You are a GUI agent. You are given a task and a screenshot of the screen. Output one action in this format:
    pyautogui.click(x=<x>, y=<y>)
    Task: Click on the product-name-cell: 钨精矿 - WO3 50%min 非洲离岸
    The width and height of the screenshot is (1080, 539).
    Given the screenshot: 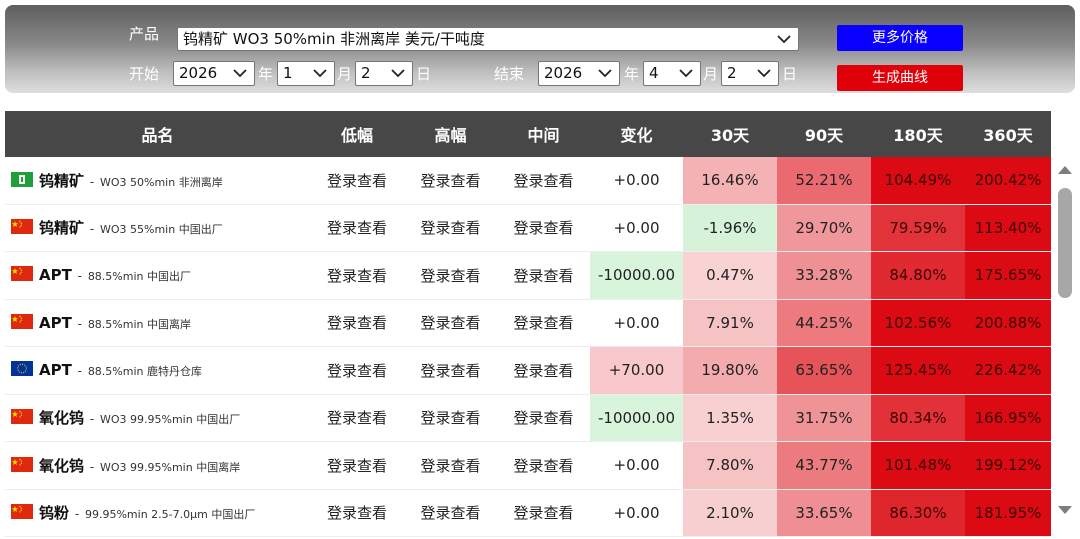 What is the action you would take?
    pyautogui.click(x=157, y=181)
    